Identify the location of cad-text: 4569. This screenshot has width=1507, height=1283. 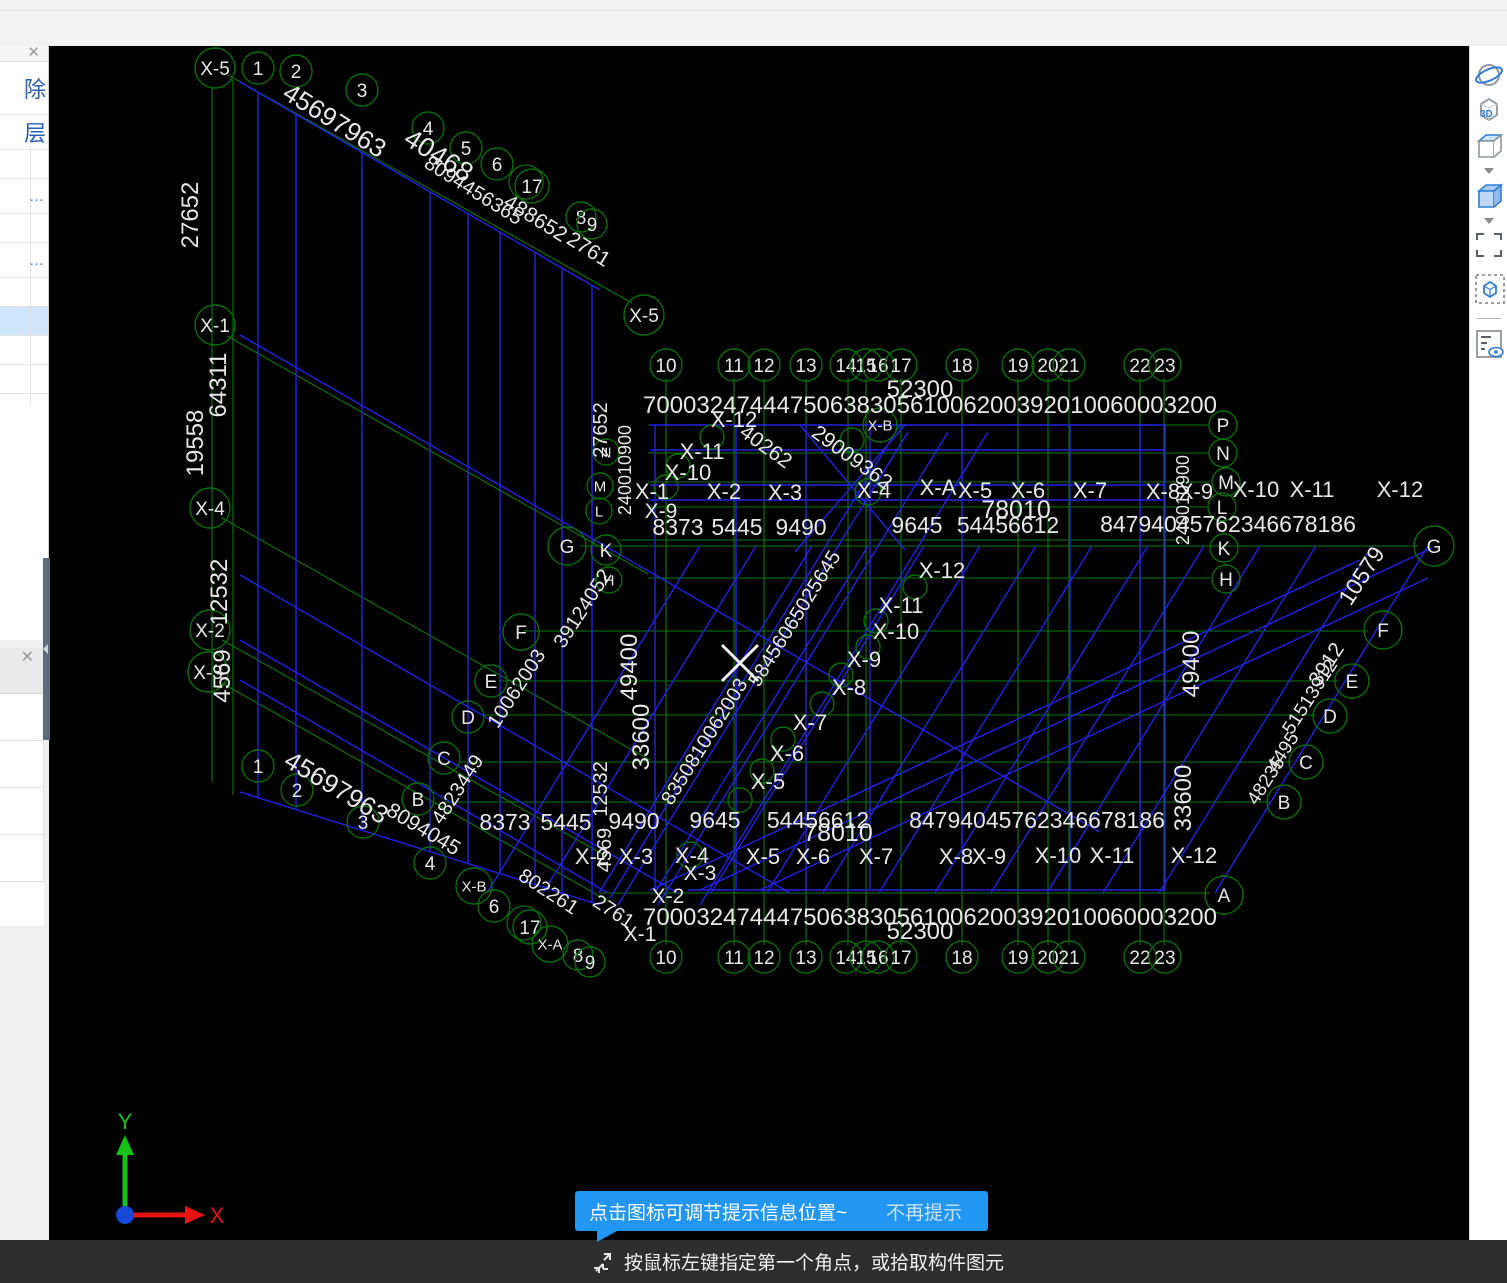
(222, 675).